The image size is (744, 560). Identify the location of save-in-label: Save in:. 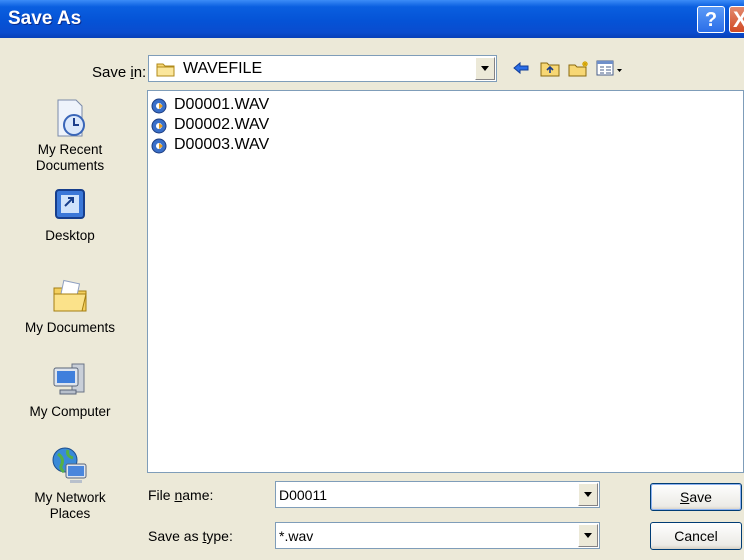
(119, 72).